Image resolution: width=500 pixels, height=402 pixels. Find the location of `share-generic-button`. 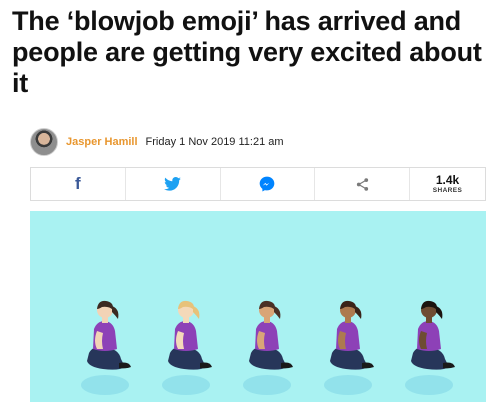

share-generic-button is located at coordinates (362, 184).